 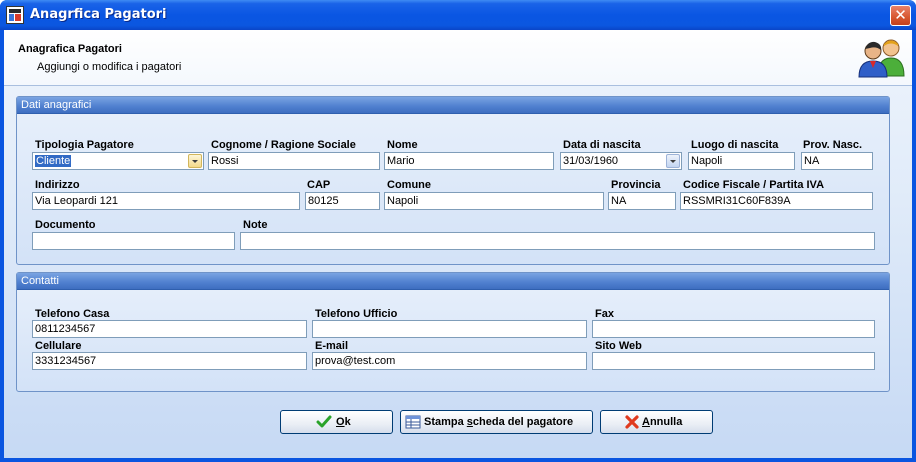 I want to click on tipologia-select: Cliente, so click(x=118, y=161).